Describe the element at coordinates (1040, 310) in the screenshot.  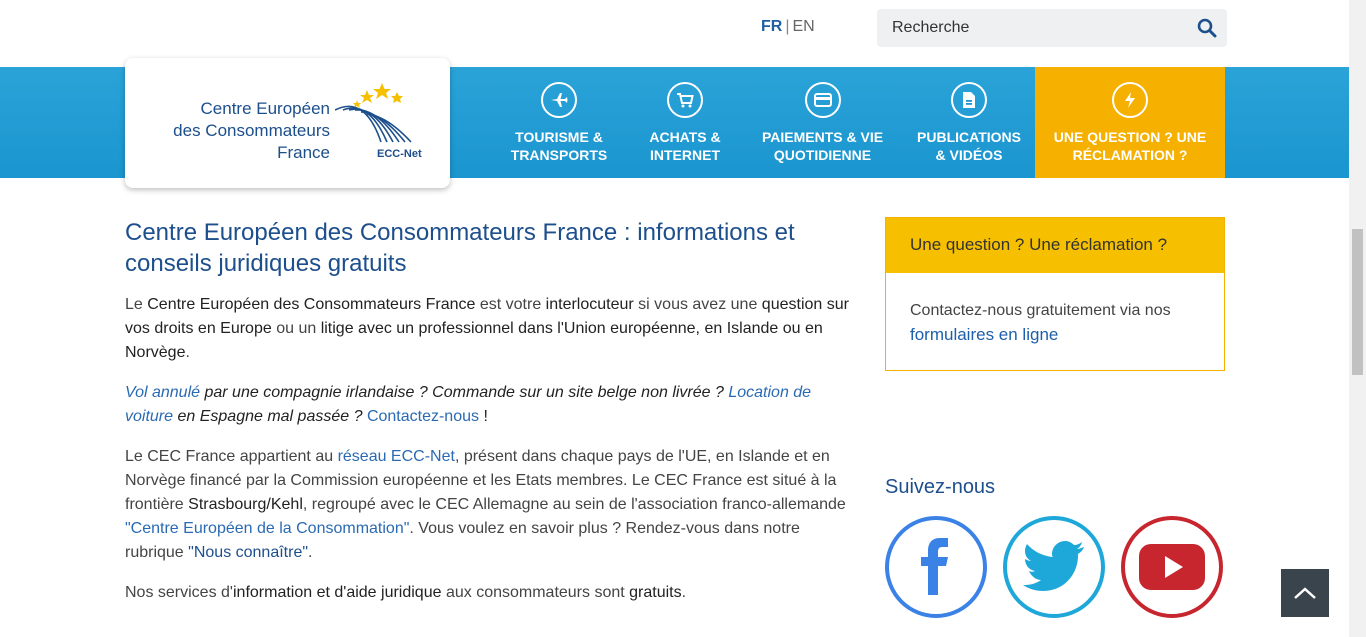
I see `question-box-text: Contactez-nous gratuitement via nos` at that location.